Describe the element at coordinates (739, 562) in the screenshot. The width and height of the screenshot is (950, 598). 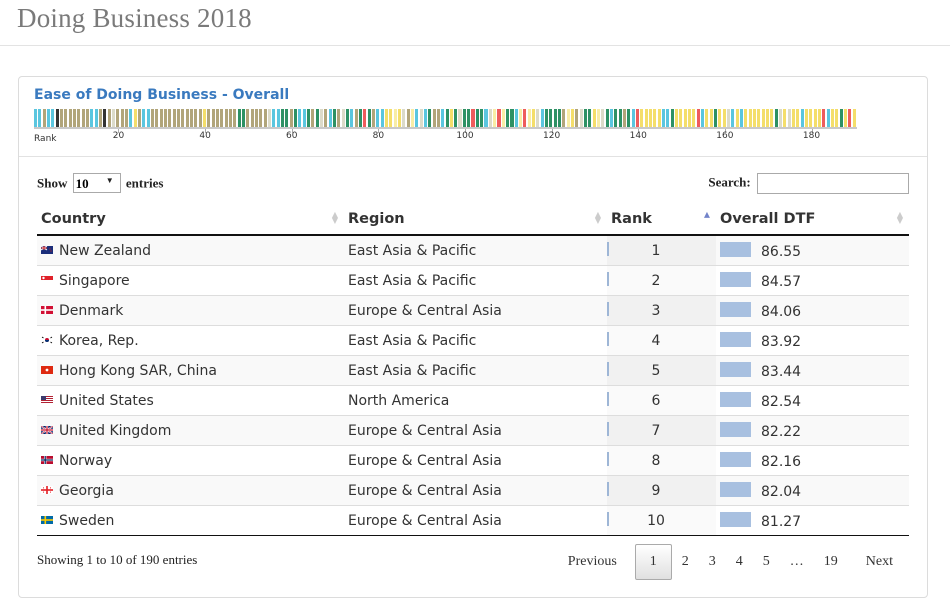
I see `page-button: 4` at that location.